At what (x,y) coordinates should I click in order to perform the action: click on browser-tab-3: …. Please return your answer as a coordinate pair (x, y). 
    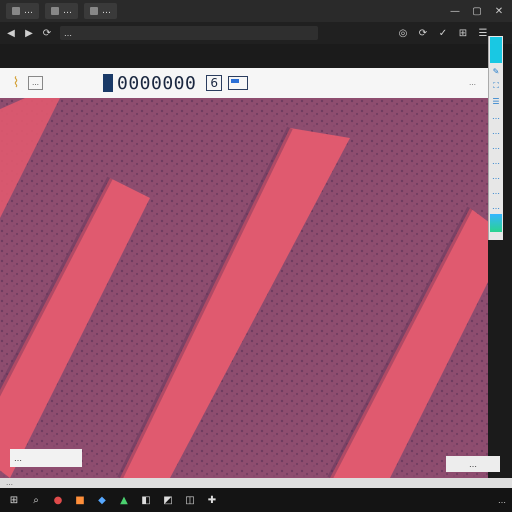
    Looking at the image, I should click on (100, 11).